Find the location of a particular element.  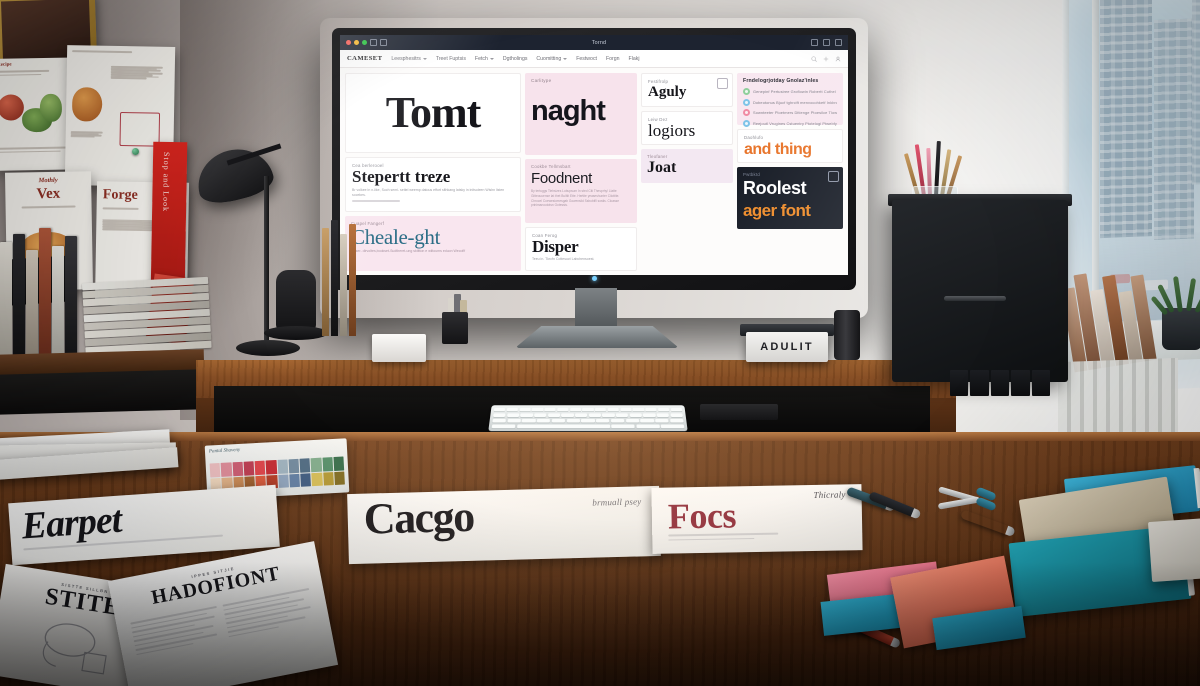

specimen-headline: and thing is located at coordinates (778, 149).